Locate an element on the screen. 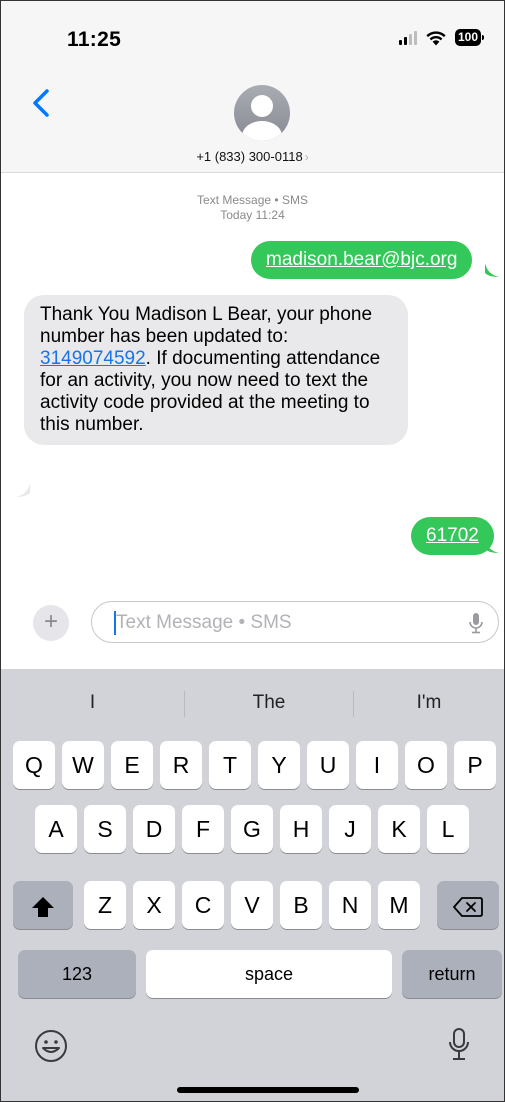  key-k: K is located at coordinates (399, 829).